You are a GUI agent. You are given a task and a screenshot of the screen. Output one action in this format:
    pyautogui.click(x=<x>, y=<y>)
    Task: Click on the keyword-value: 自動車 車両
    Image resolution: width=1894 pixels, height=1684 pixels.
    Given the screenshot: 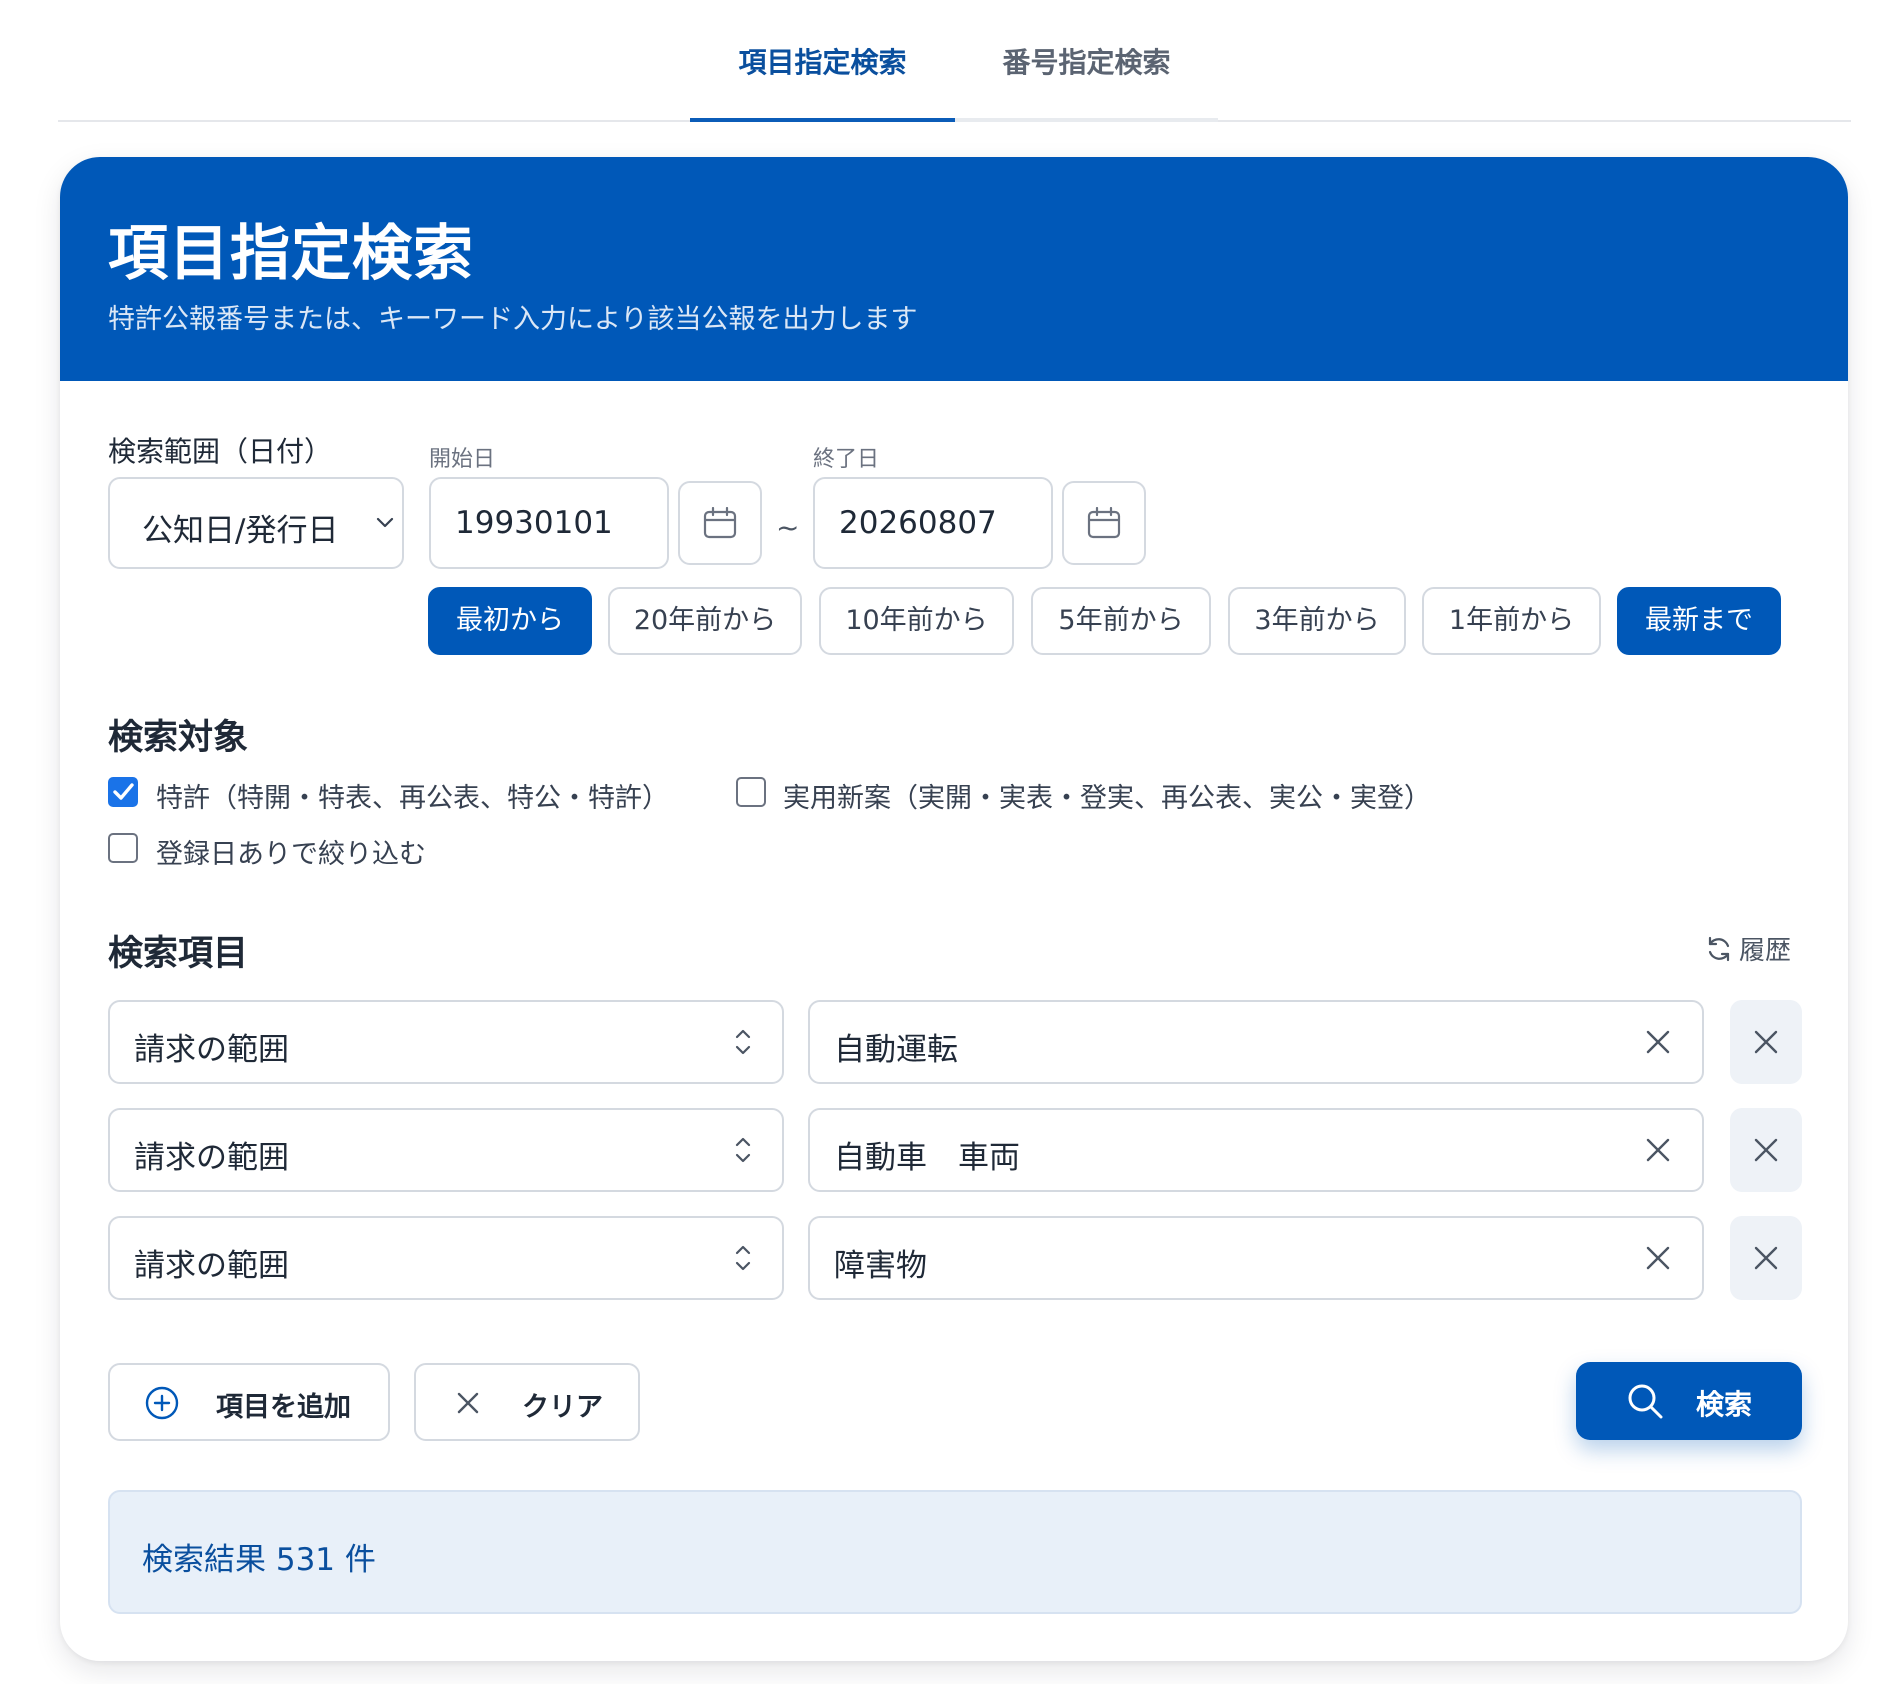 What is the action you would take?
    pyautogui.click(x=927, y=1158)
    